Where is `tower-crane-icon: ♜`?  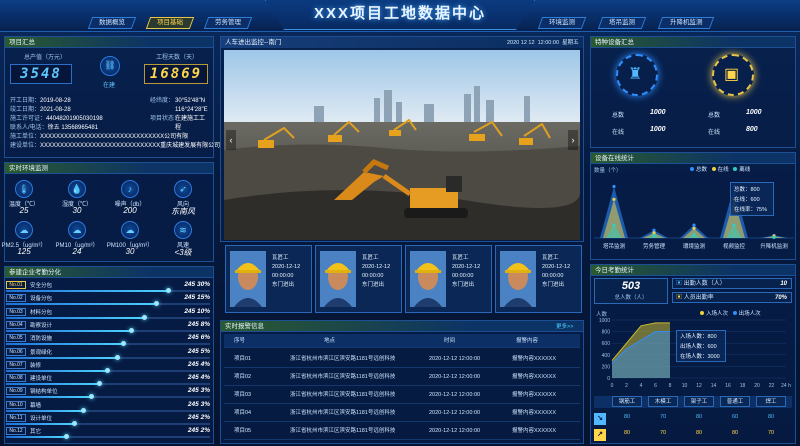
tower-crane-icon: ♜ is located at coordinates (635, 74).